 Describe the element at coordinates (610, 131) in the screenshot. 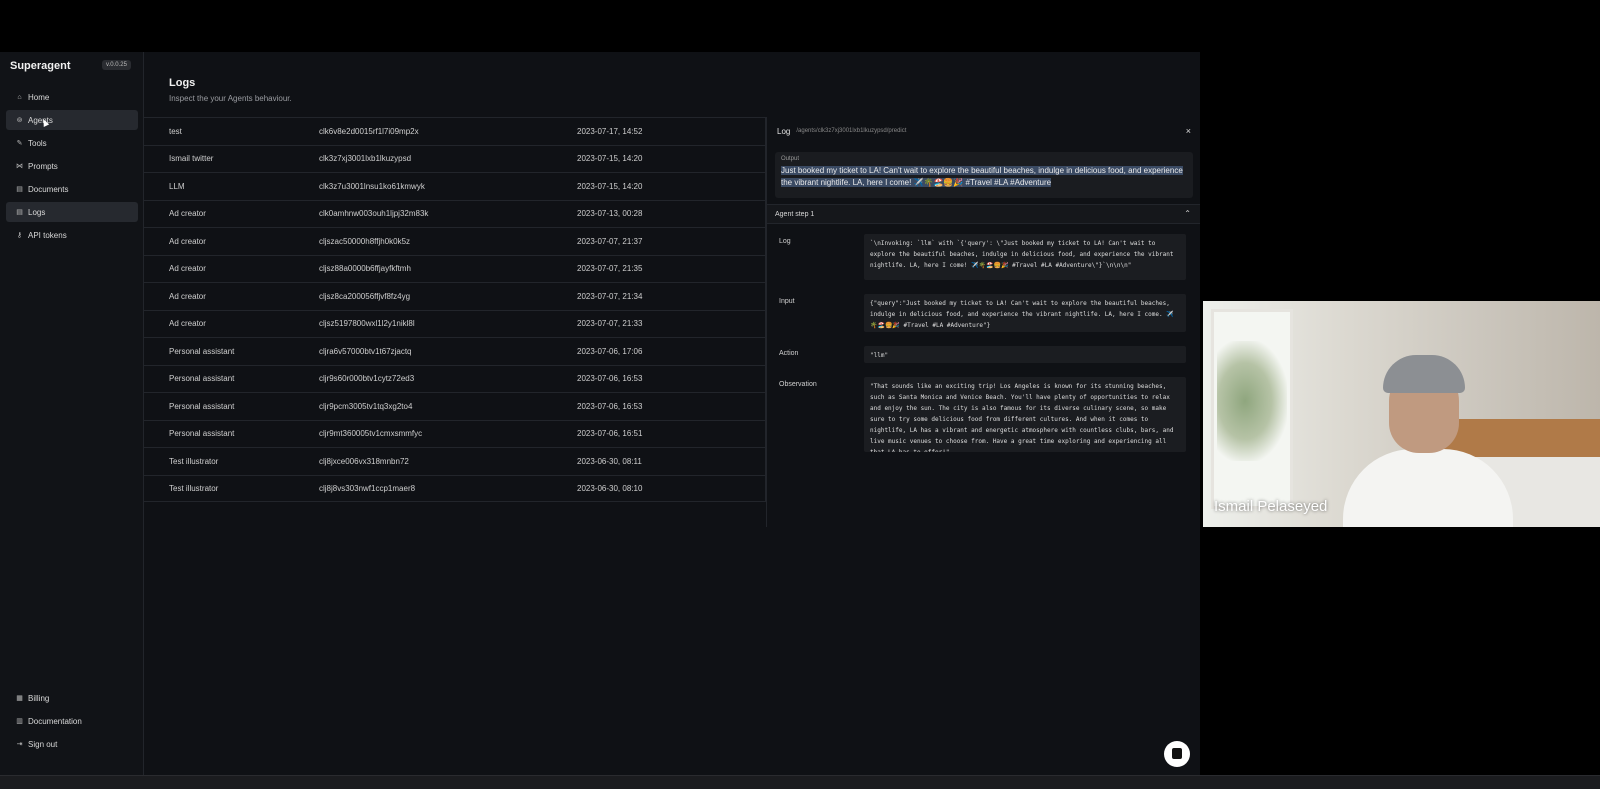

I see `log-date: 2023-07-17, 14:52` at that location.